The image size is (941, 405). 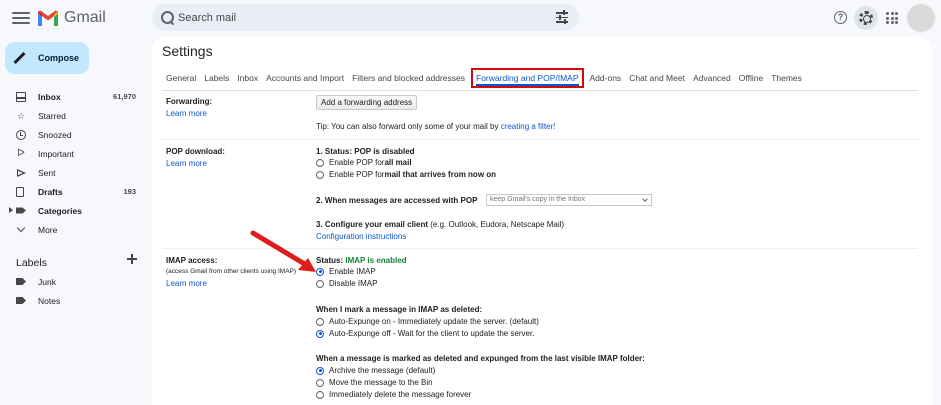 What do you see at coordinates (331, 260) in the screenshot?
I see `imap-status-prefix: Status:` at bounding box center [331, 260].